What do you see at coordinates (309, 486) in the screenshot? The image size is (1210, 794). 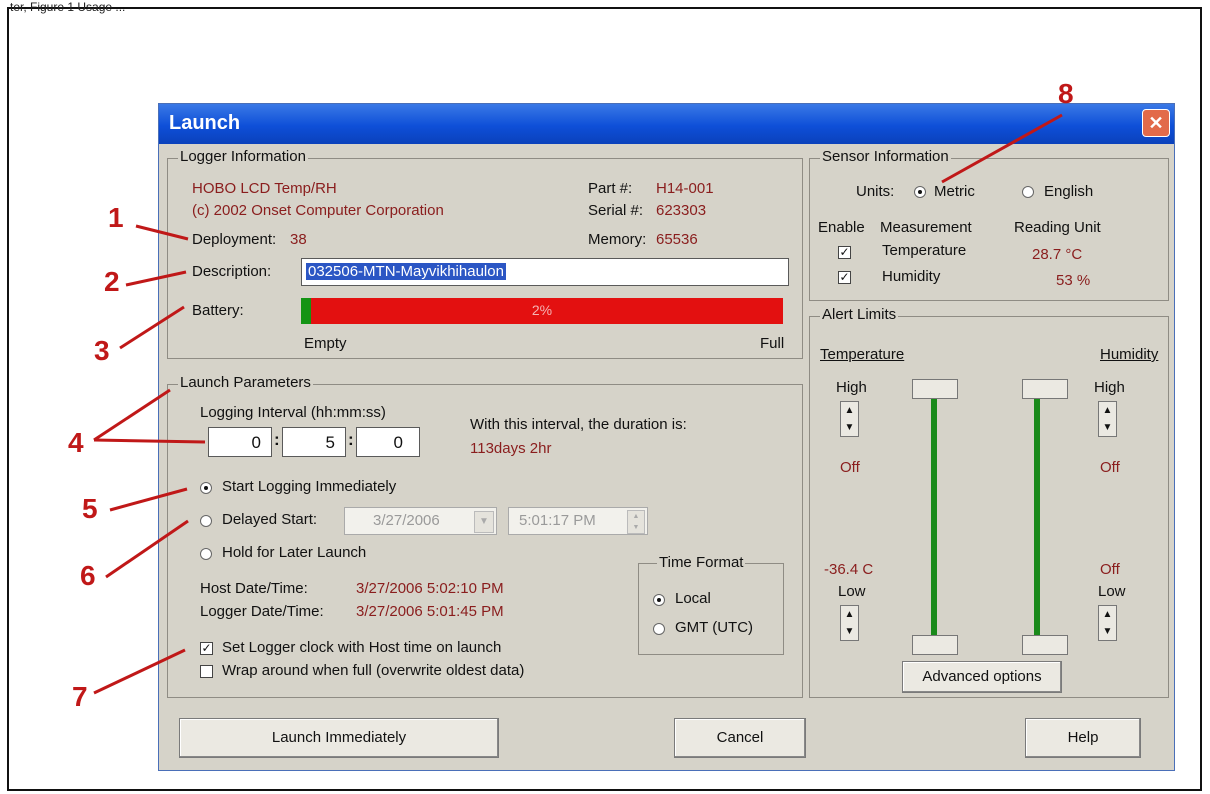 I see `start-immediately-label: Start Logging Immediately` at bounding box center [309, 486].